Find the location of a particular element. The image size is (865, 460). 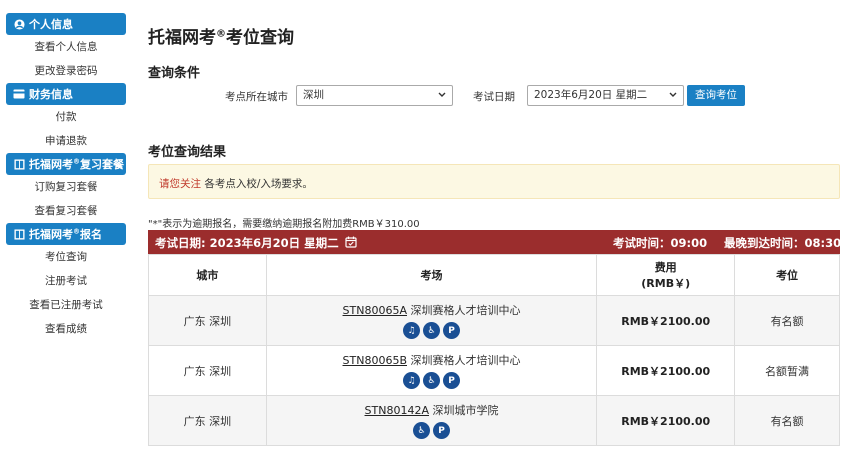

center-code-link: STN80142A is located at coordinates (397, 410).